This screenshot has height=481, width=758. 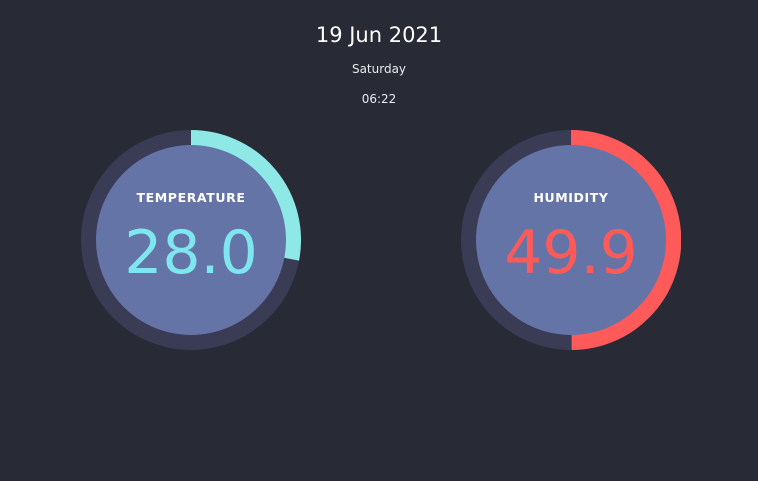 I want to click on temperature-value: 28.0, so click(x=191, y=253).